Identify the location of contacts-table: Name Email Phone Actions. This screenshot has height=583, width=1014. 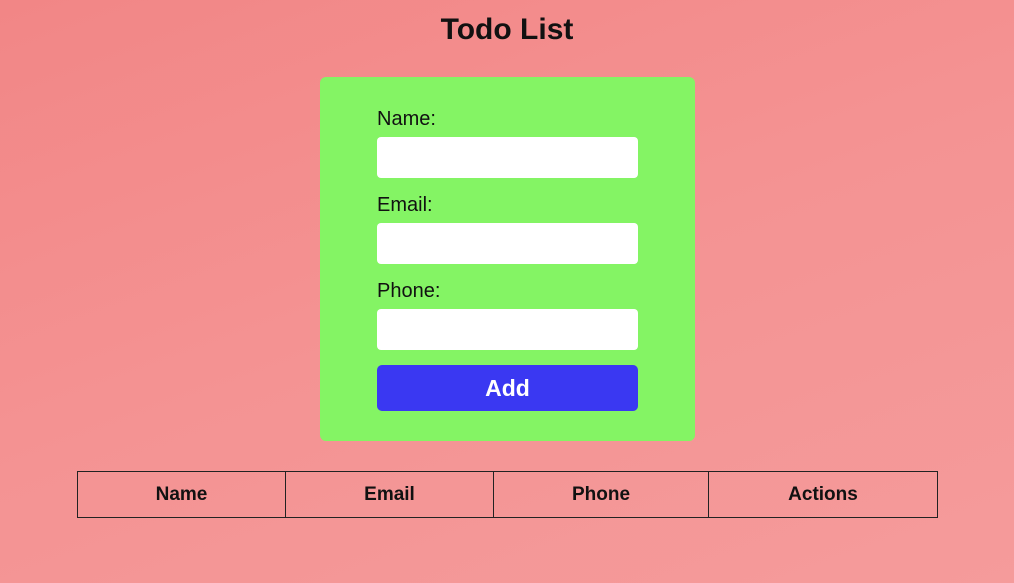
(507, 494).